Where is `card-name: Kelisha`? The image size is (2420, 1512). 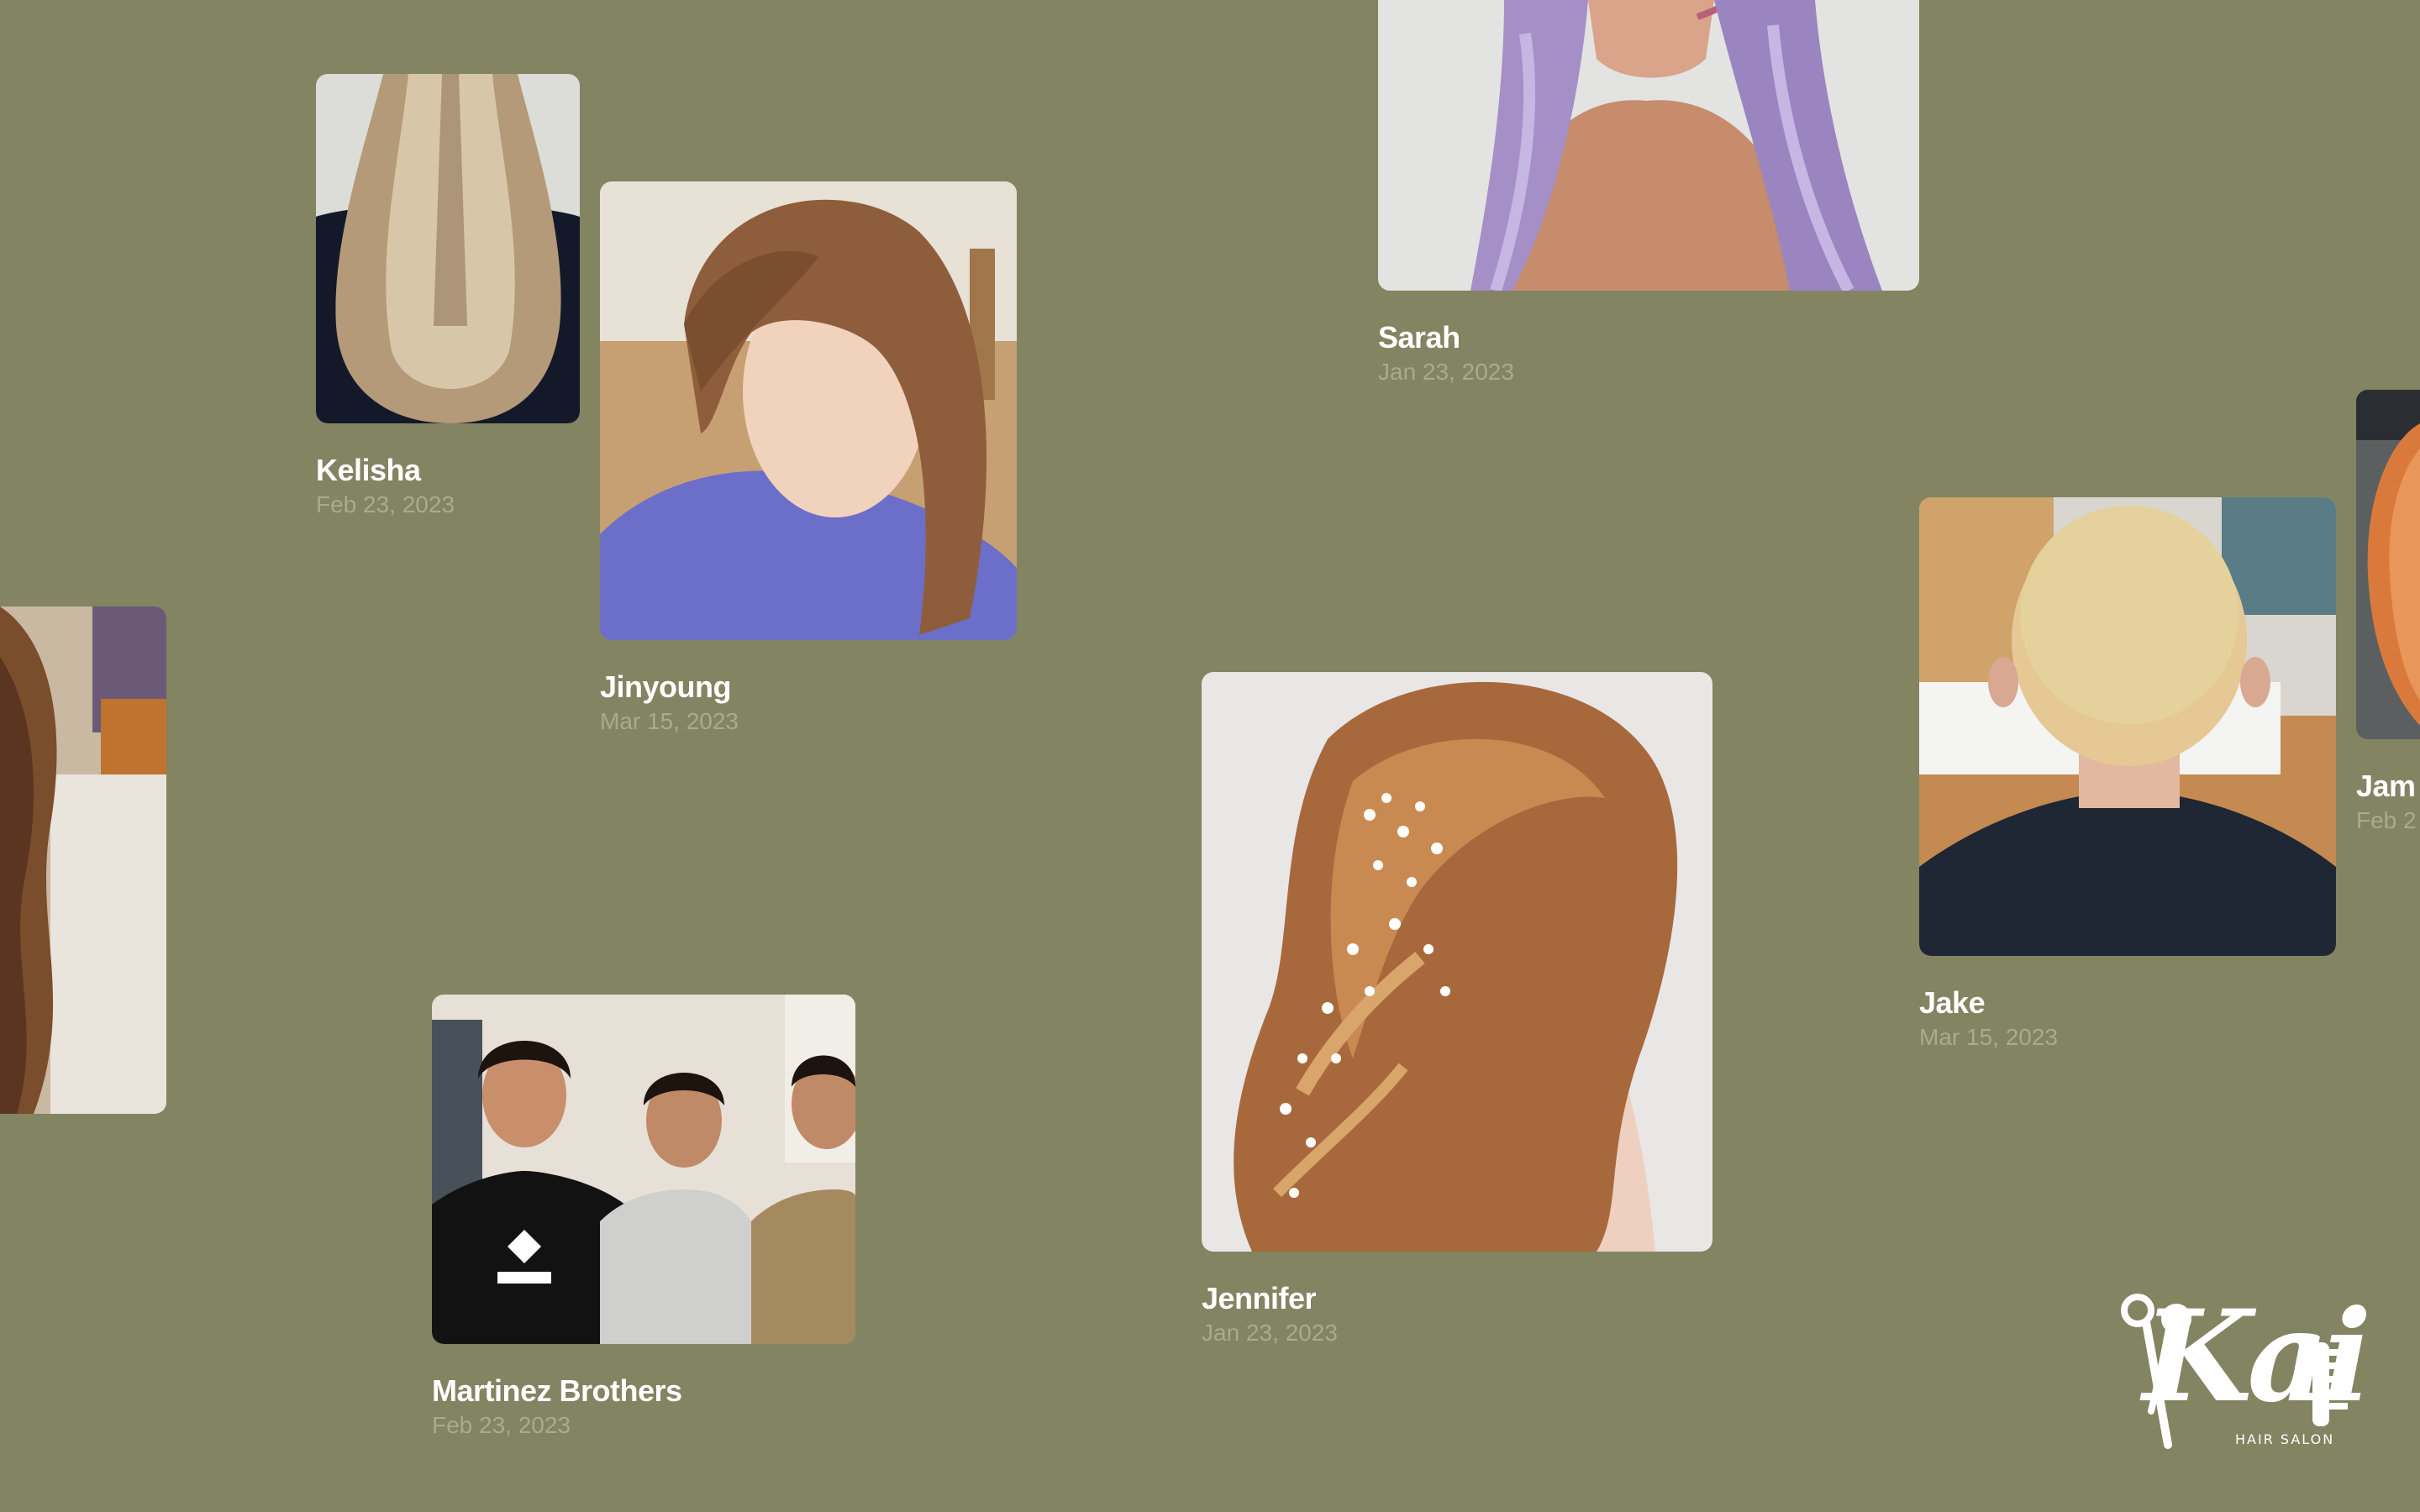 card-name: Kelisha is located at coordinates (368, 470).